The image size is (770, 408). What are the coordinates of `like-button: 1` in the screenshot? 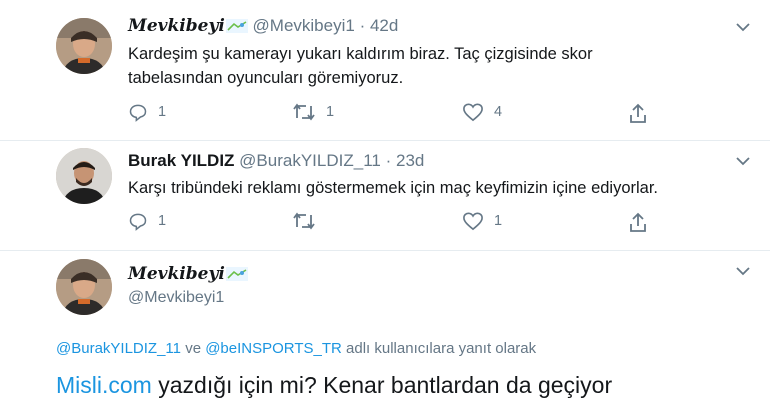 It's located at (482, 221).